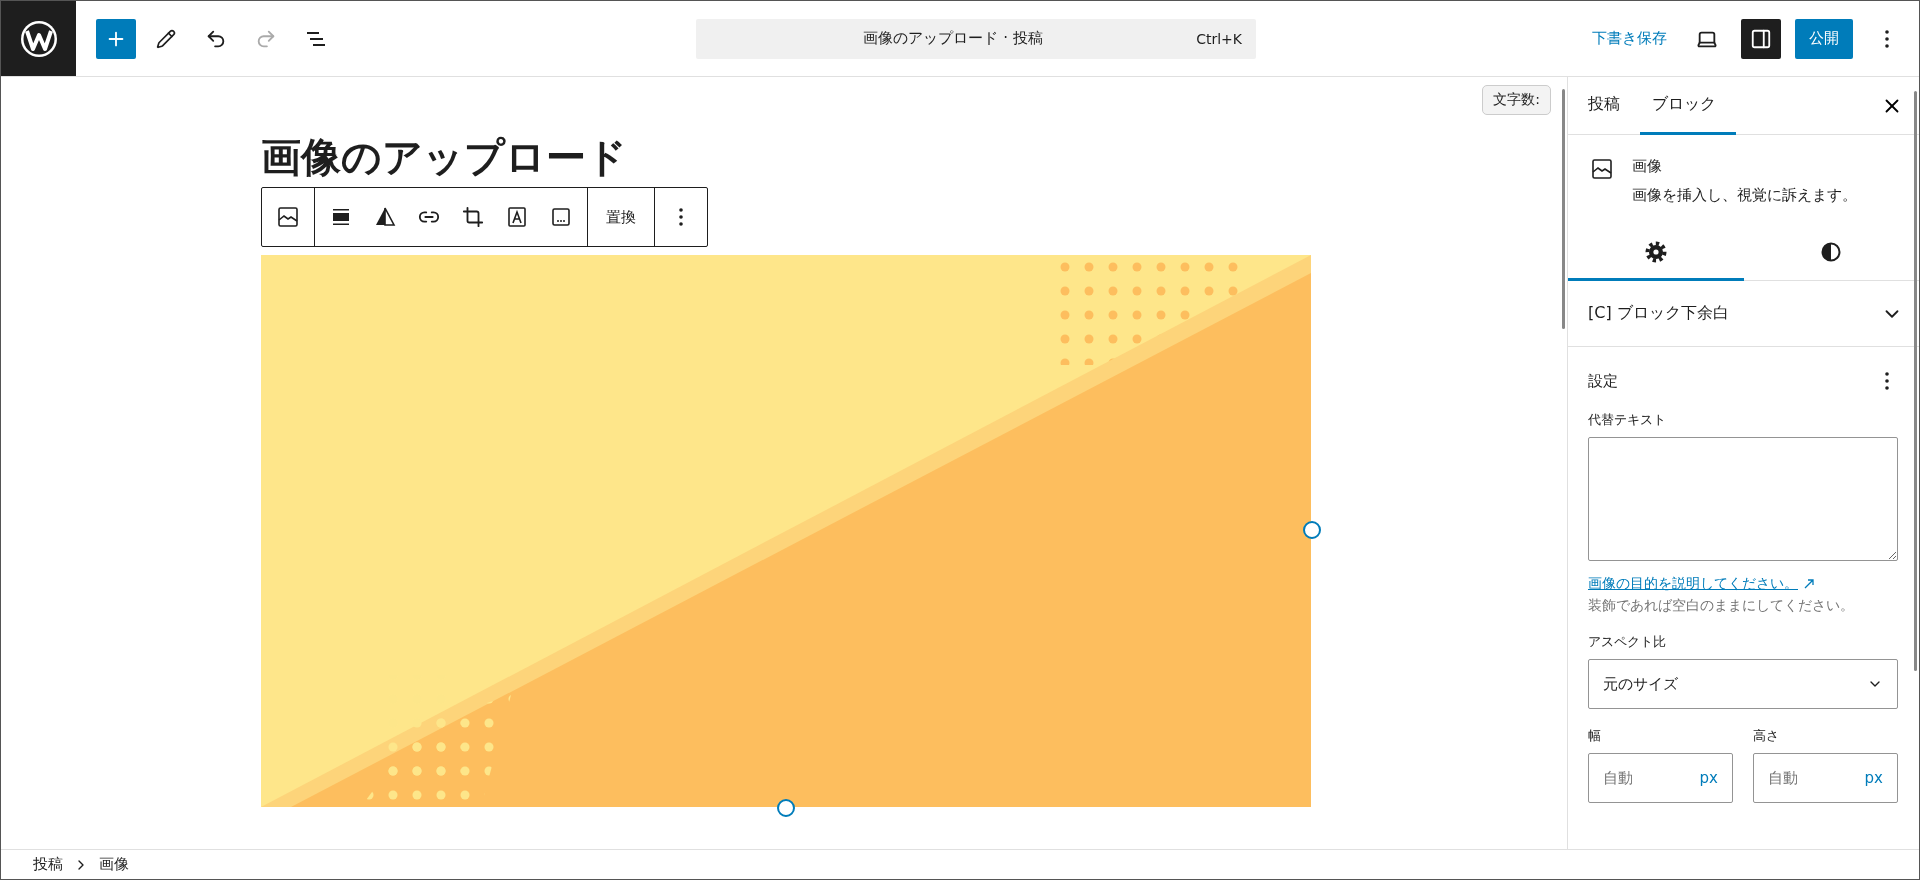  I want to click on crop-icon, so click(473, 217).